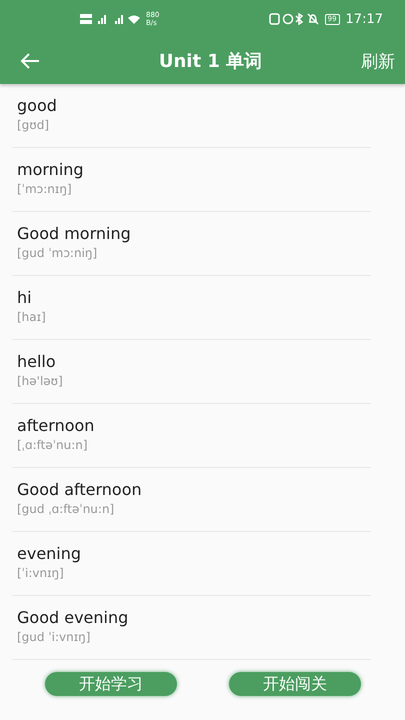 This screenshot has width=405, height=720. What do you see at coordinates (295, 684) in the screenshot?
I see `start-button: 开始闯关` at bounding box center [295, 684].